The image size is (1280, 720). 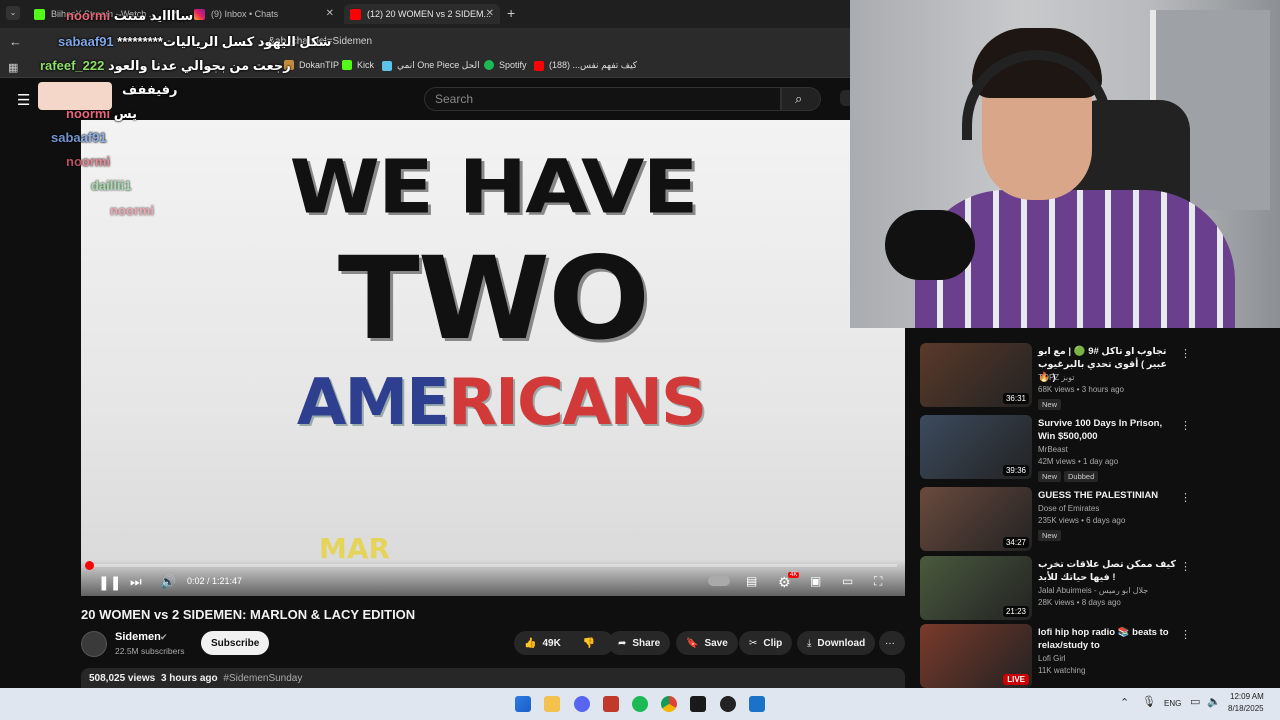 I want to click on video-frame-text: WE HAVE, so click(x=493, y=187).